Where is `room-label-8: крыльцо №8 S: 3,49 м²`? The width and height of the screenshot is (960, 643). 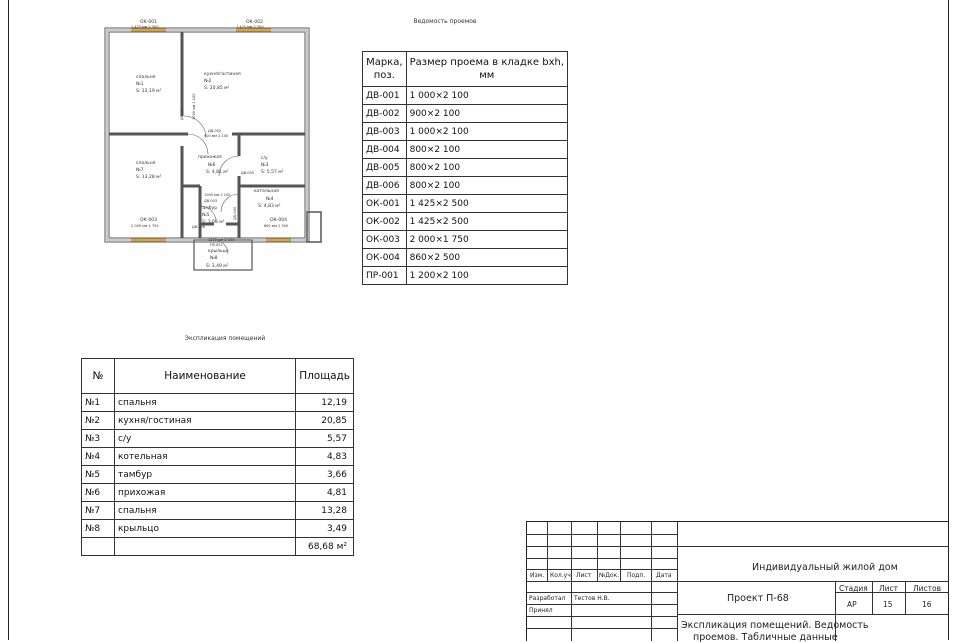
room-label-8: крыльцо №8 S: 3,49 м² is located at coordinates (217, 259).